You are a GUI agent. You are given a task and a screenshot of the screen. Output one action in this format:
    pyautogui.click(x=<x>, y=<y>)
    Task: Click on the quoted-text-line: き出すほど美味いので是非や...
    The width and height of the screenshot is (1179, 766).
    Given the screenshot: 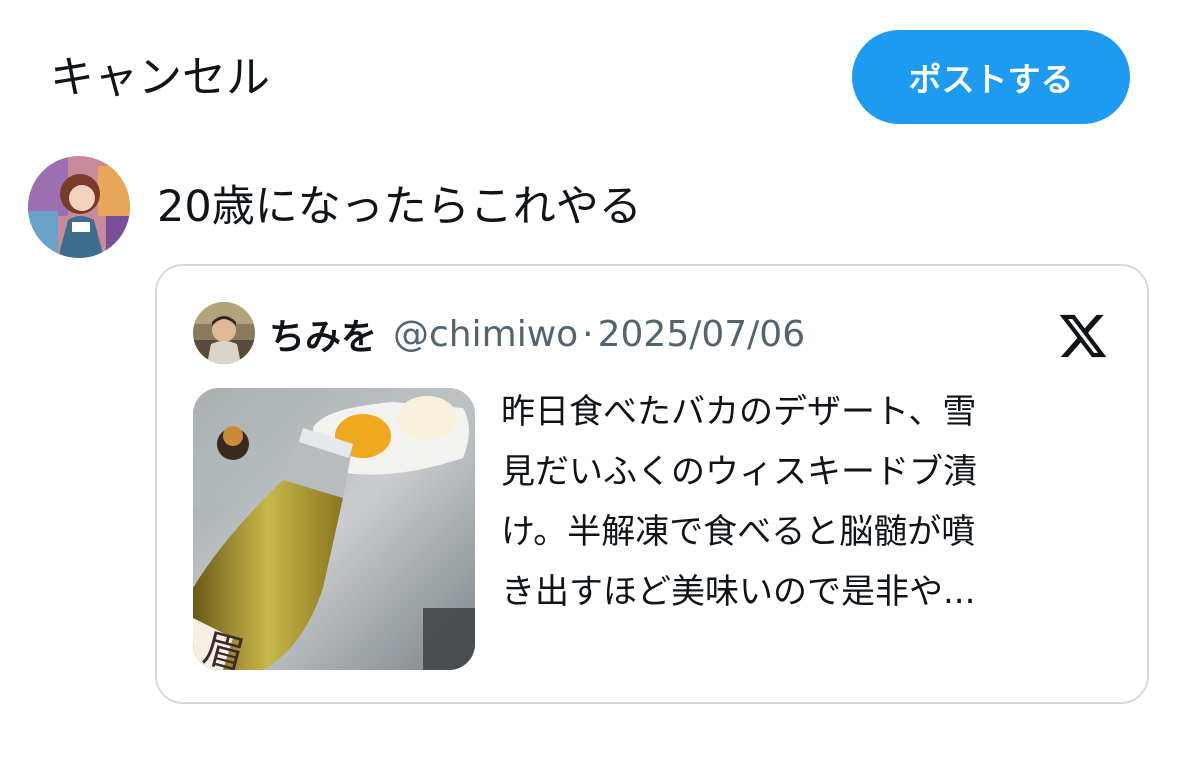 What is the action you would take?
    pyautogui.click(x=738, y=592)
    